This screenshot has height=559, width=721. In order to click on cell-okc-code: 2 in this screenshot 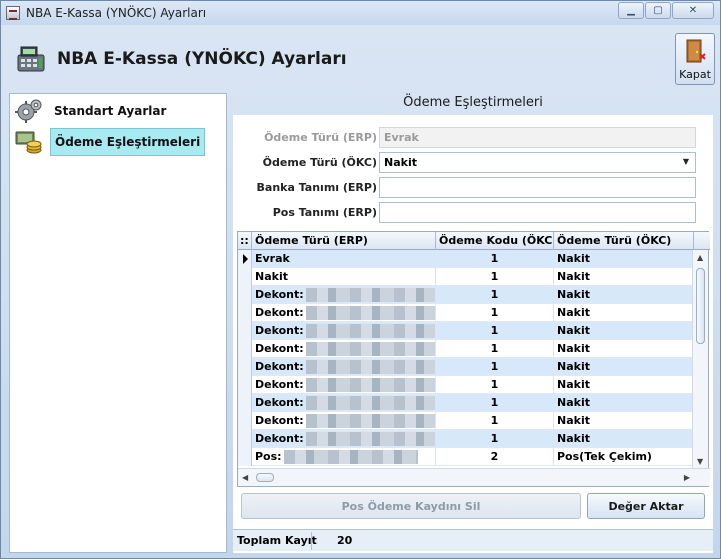, I will do `click(495, 457)`.